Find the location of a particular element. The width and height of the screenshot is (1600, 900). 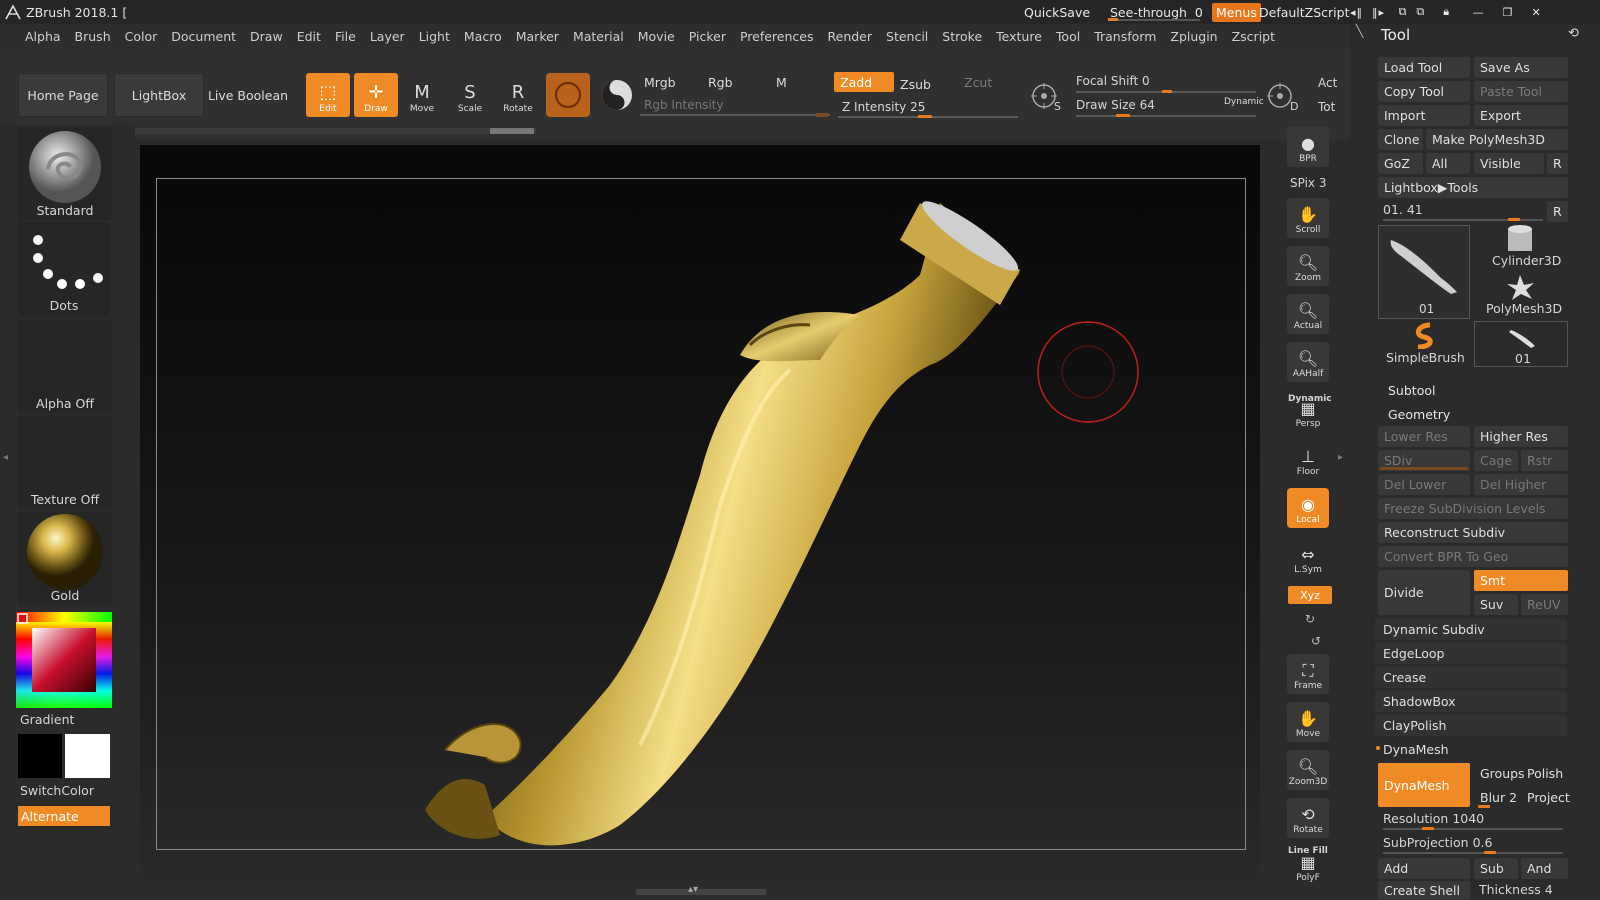

divide-button: Divide is located at coordinates (1424, 592).